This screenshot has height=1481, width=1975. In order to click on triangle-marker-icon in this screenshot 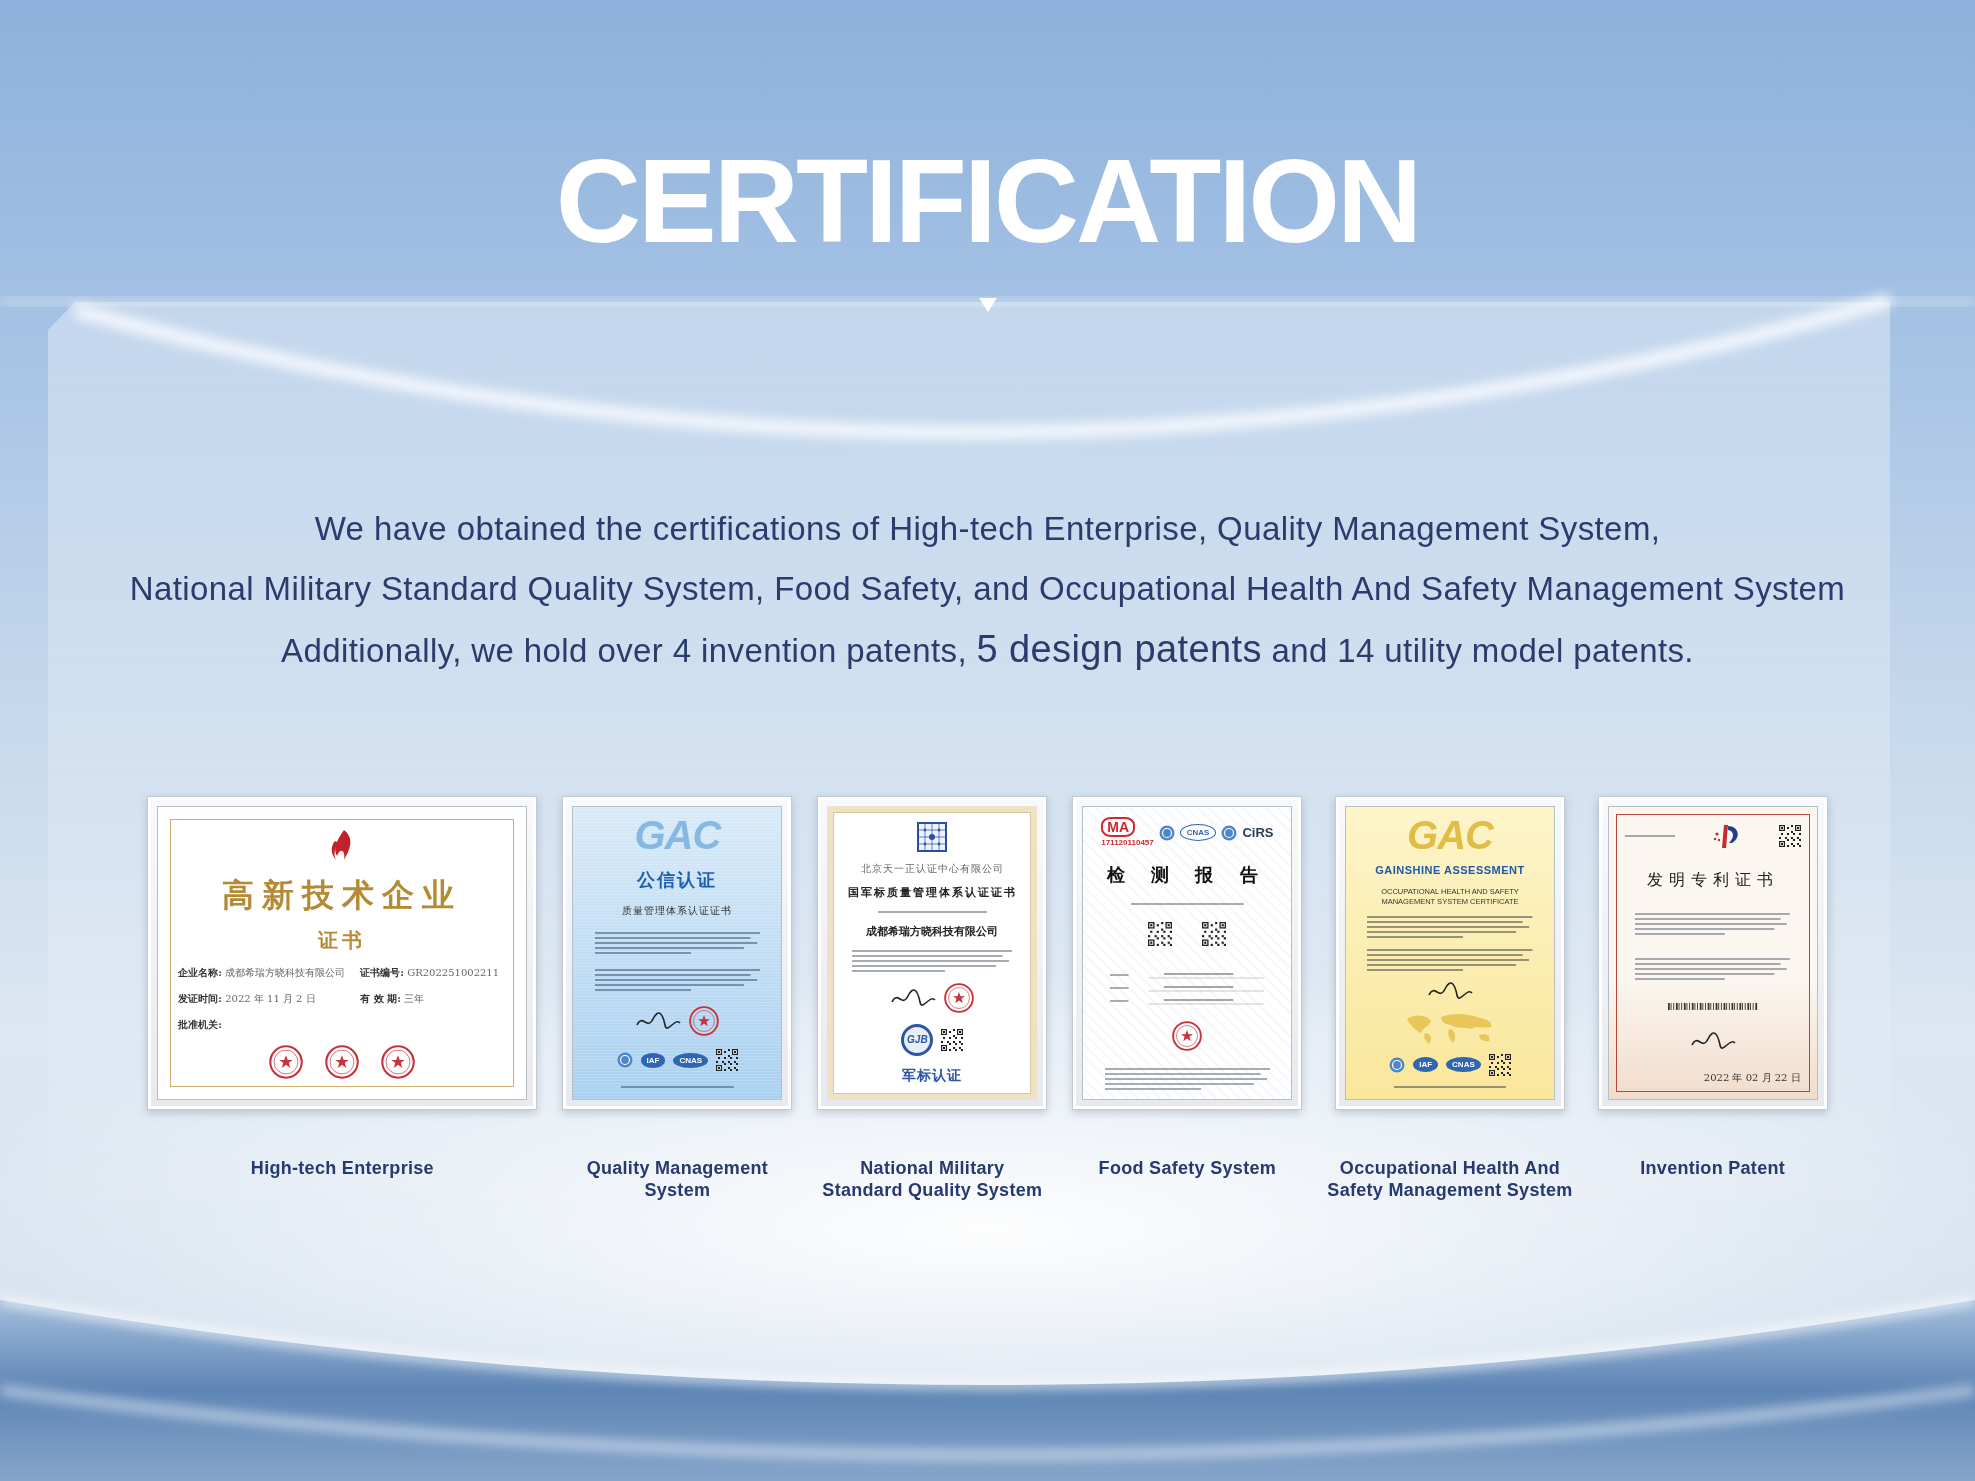, I will do `click(987, 305)`.